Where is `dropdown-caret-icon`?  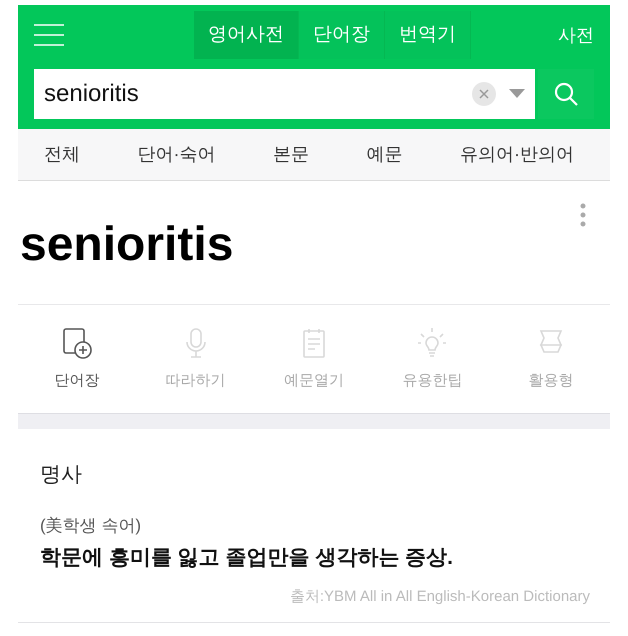
dropdown-caret-icon is located at coordinates (517, 94).